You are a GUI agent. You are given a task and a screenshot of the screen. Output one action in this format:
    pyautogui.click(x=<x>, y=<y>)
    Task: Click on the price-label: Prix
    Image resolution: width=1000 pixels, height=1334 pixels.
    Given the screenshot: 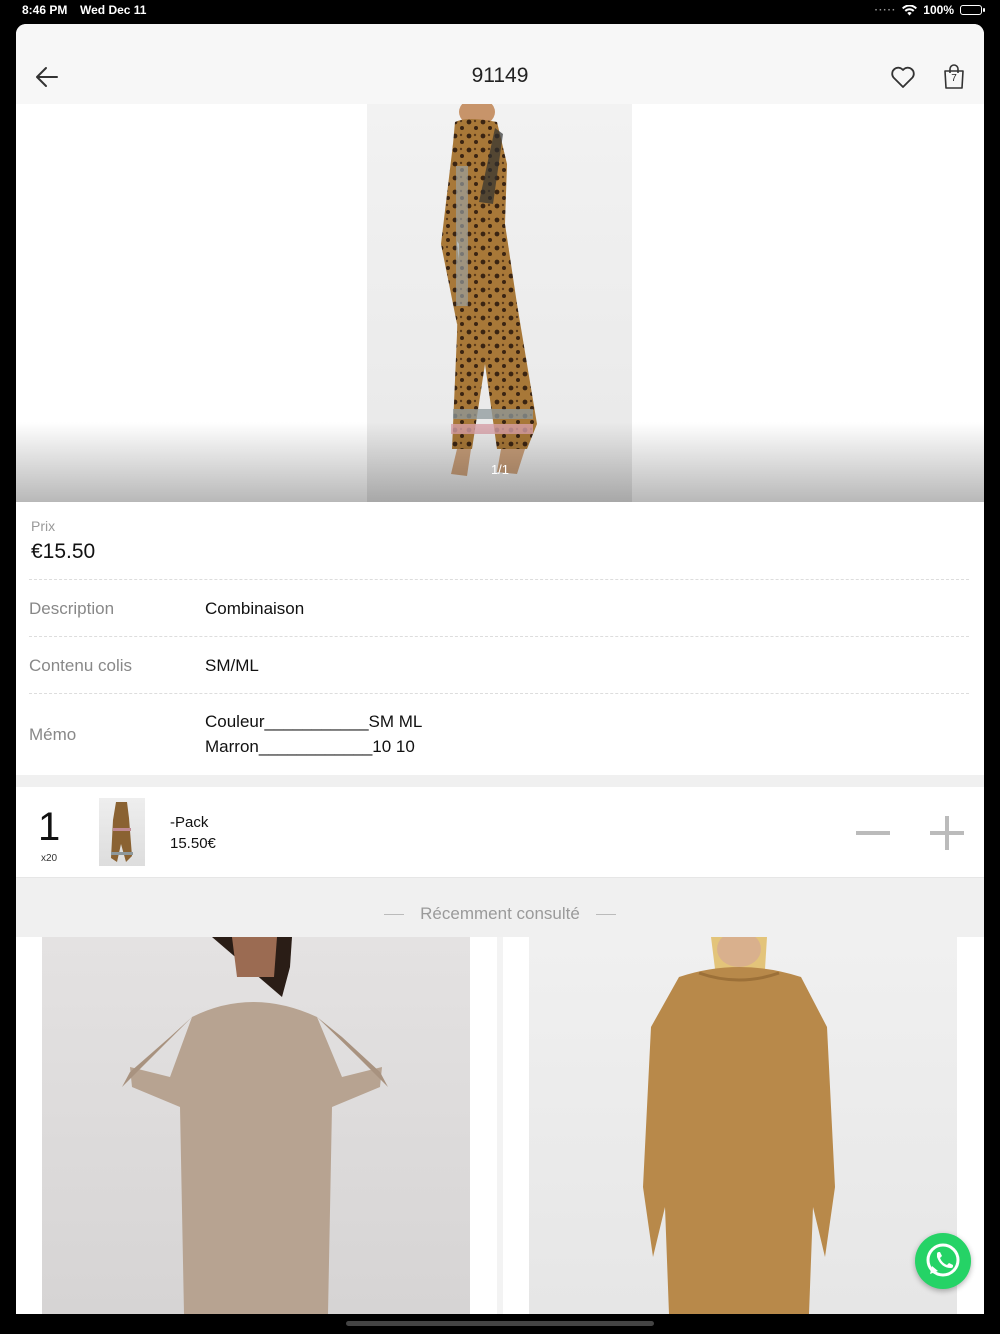 What is the action you would take?
    pyautogui.click(x=43, y=526)
    